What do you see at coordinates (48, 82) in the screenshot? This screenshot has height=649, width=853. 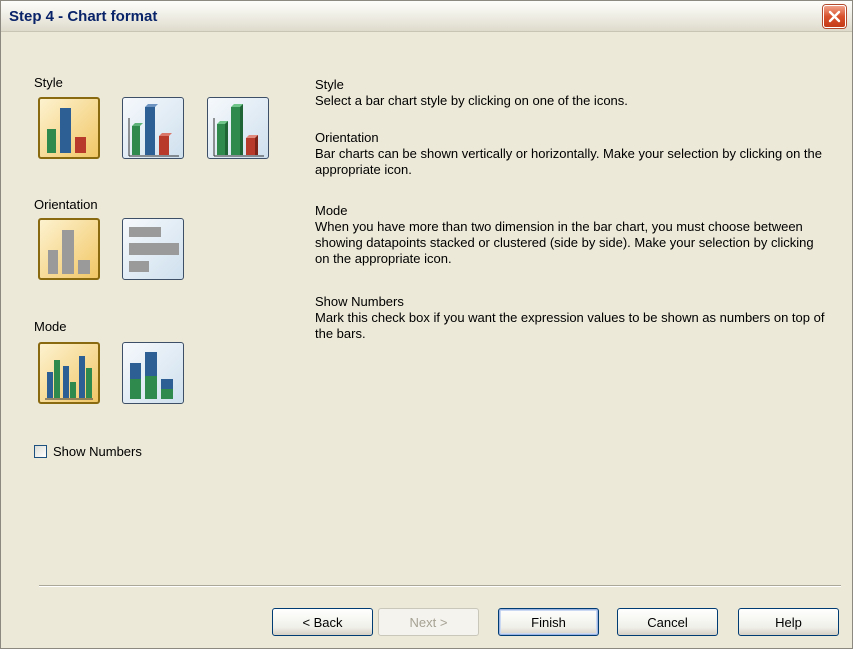 I see `style-label: Style` at bounding box center [48, 82].